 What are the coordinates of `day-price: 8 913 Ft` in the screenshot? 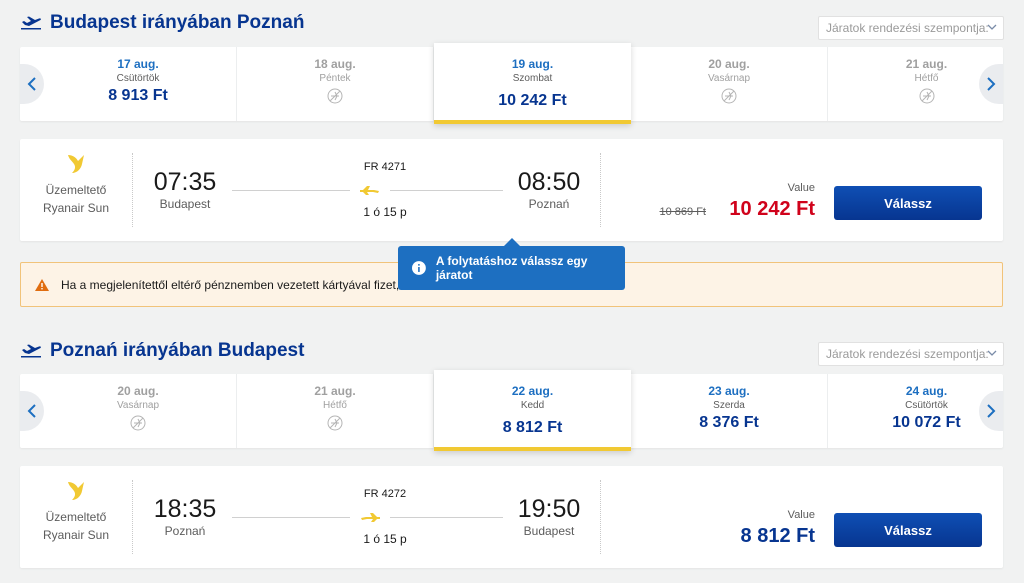 It's located at (138, 95).